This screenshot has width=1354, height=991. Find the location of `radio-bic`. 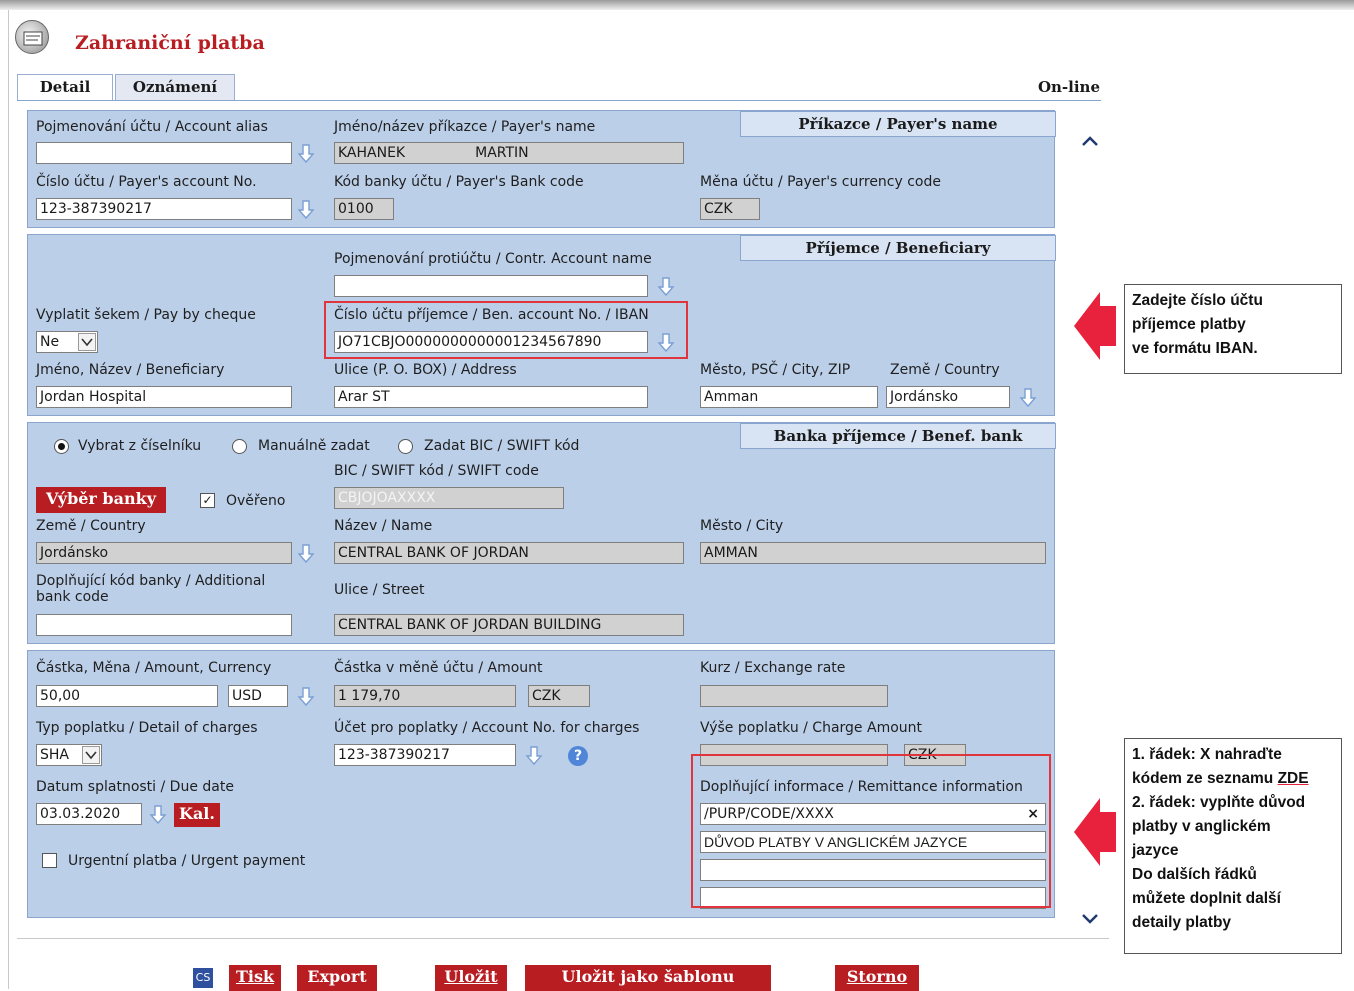

radio-bic is located at coordinates (405, 446).